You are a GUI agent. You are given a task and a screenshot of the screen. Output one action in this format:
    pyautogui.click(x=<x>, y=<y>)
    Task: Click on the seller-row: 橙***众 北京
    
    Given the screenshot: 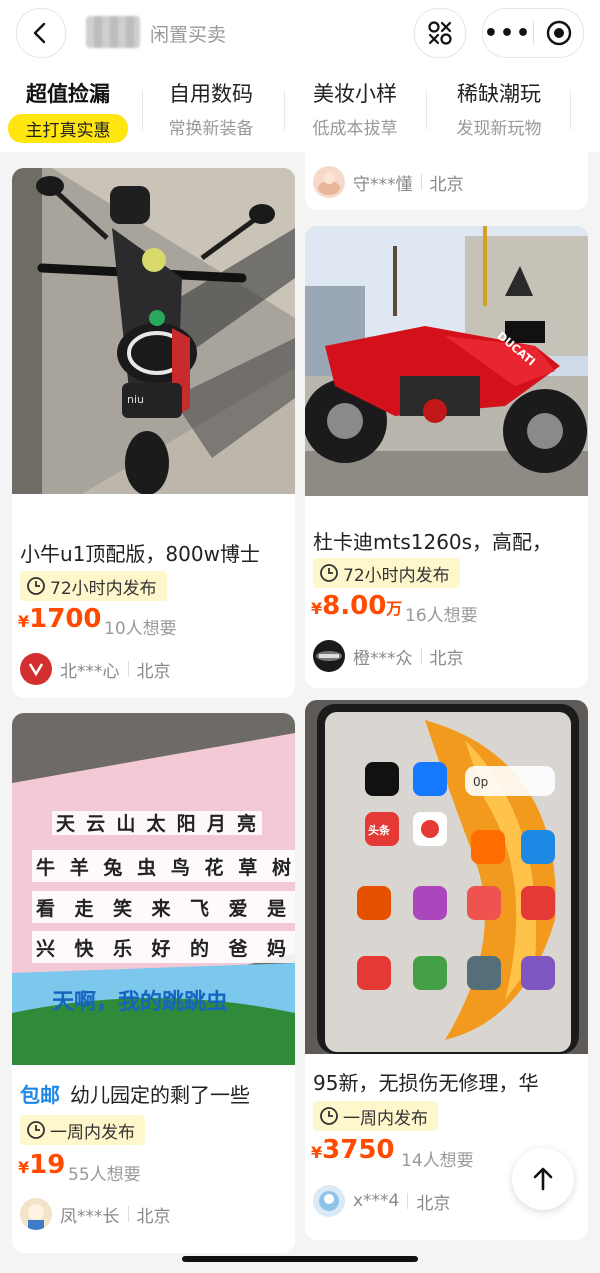 What is the action you would take?
    pyautogui.click(x=388, y=656)
    